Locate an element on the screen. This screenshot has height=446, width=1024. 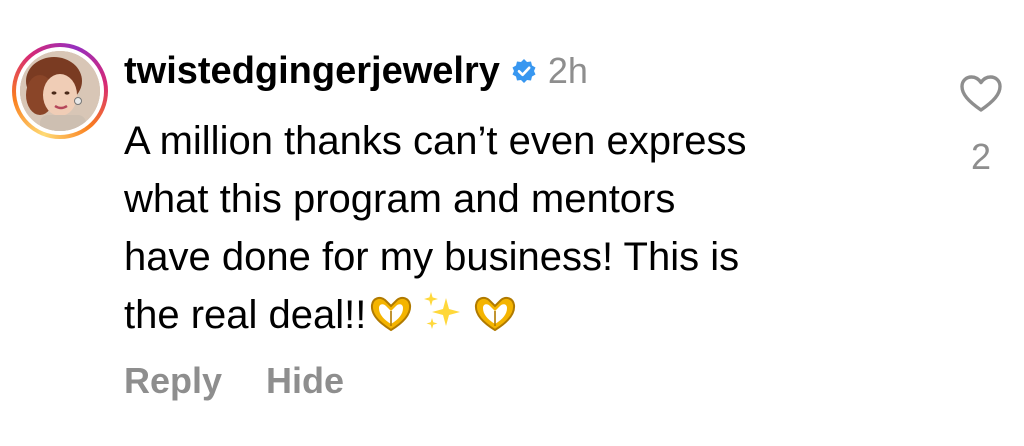
sparkles-emoji is located at coordinates (443, 320).